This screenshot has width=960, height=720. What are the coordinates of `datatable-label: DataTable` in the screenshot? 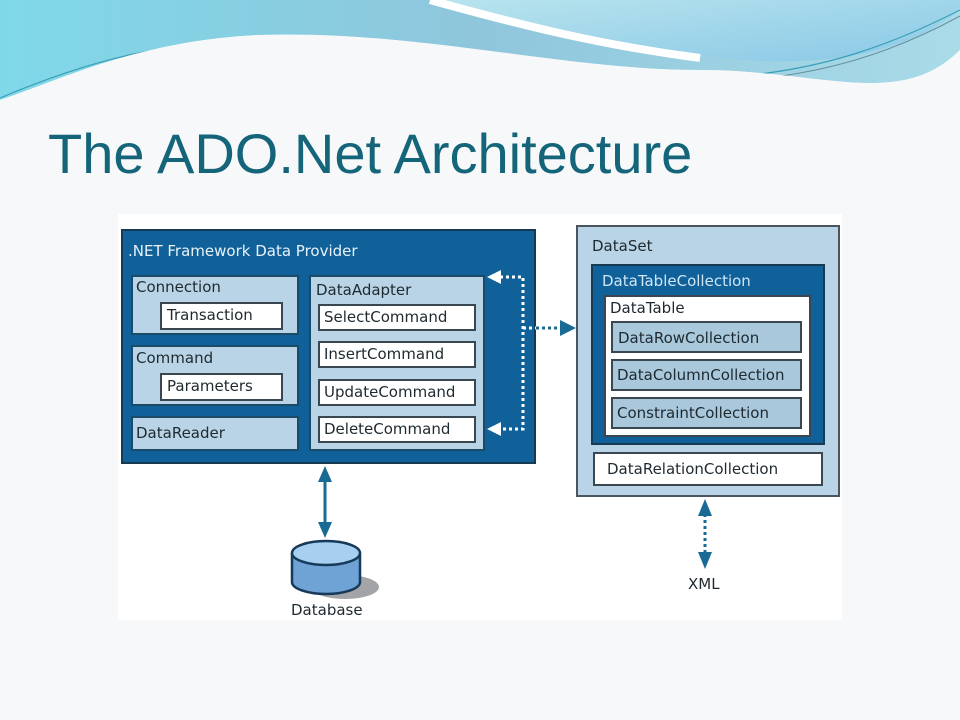 It's located at (647, 308).